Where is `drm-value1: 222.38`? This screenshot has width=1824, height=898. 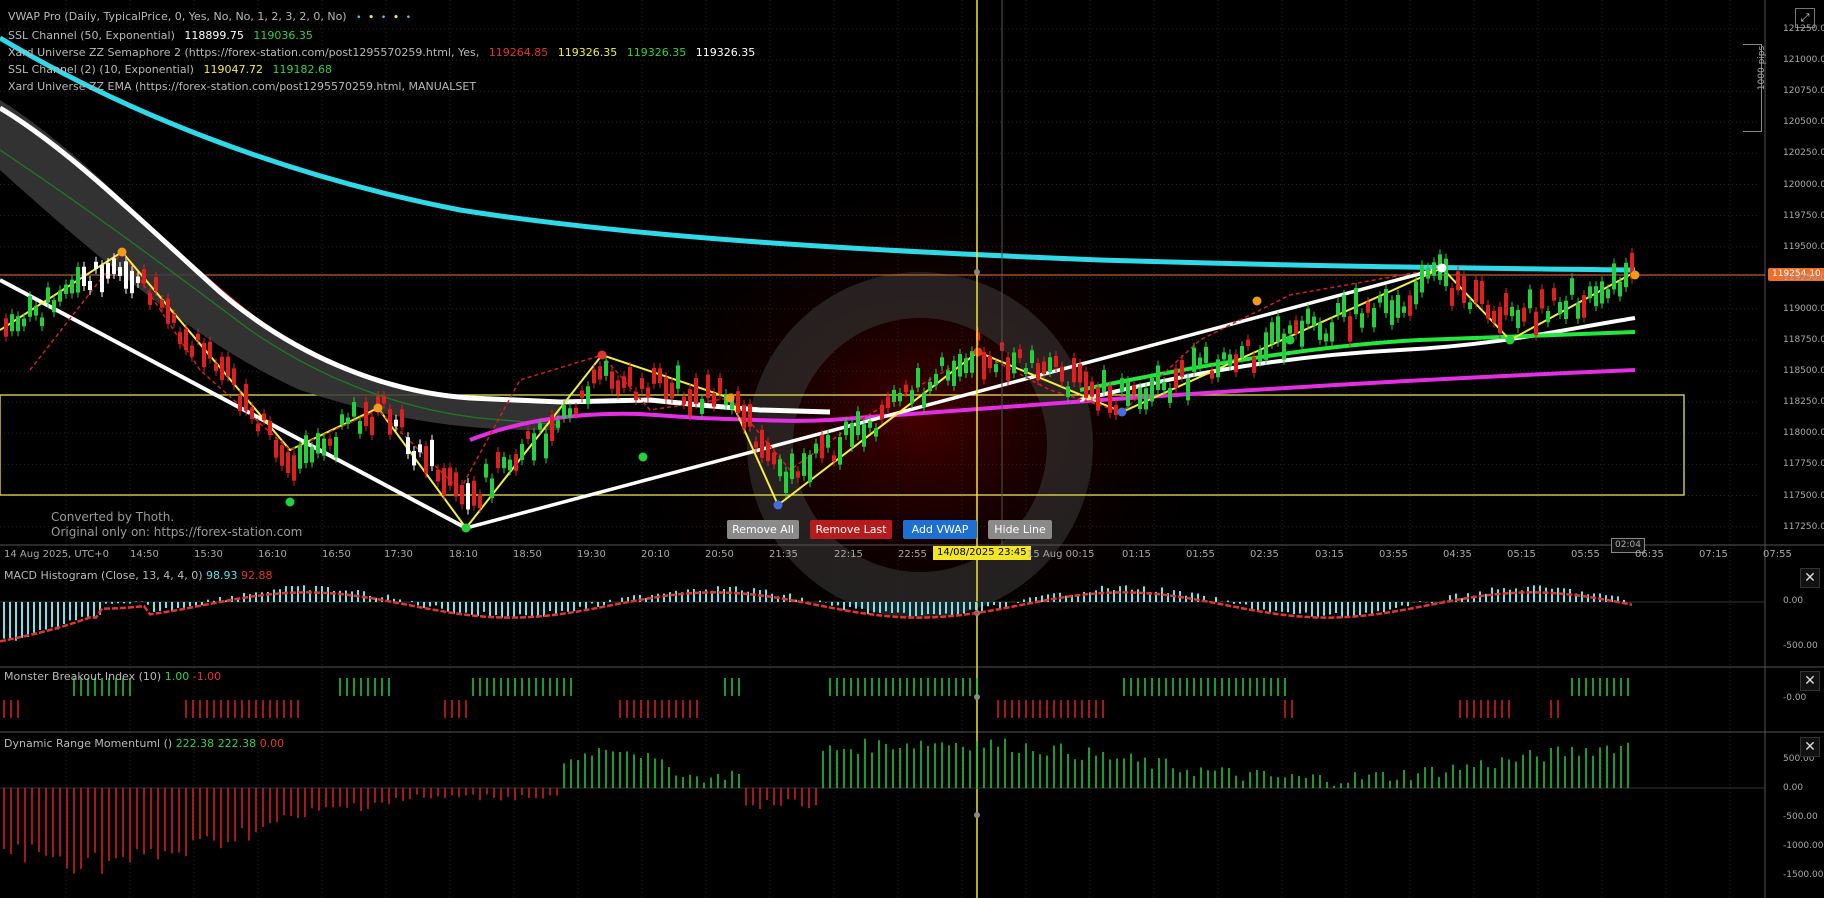
drm-value1: 222.38 is located at coordinates (195, 743).